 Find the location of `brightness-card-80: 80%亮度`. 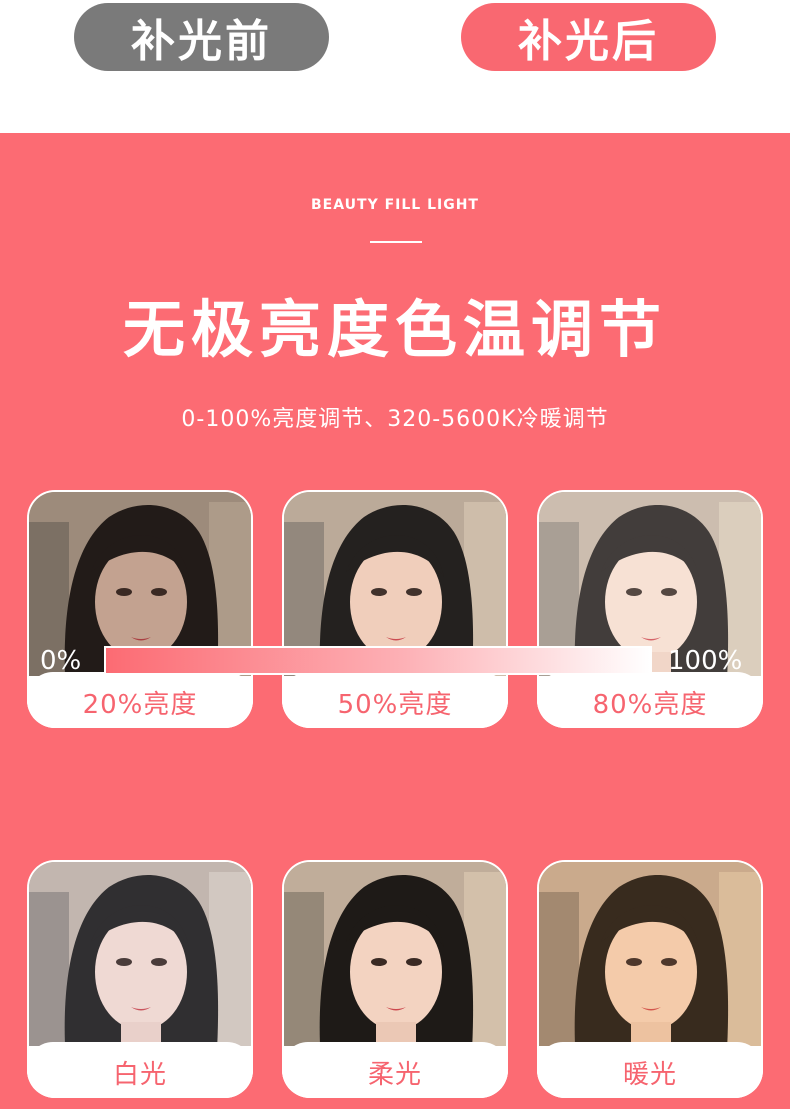

brightness-card-80: 80%亮度 is located at coordinates (650, 609).